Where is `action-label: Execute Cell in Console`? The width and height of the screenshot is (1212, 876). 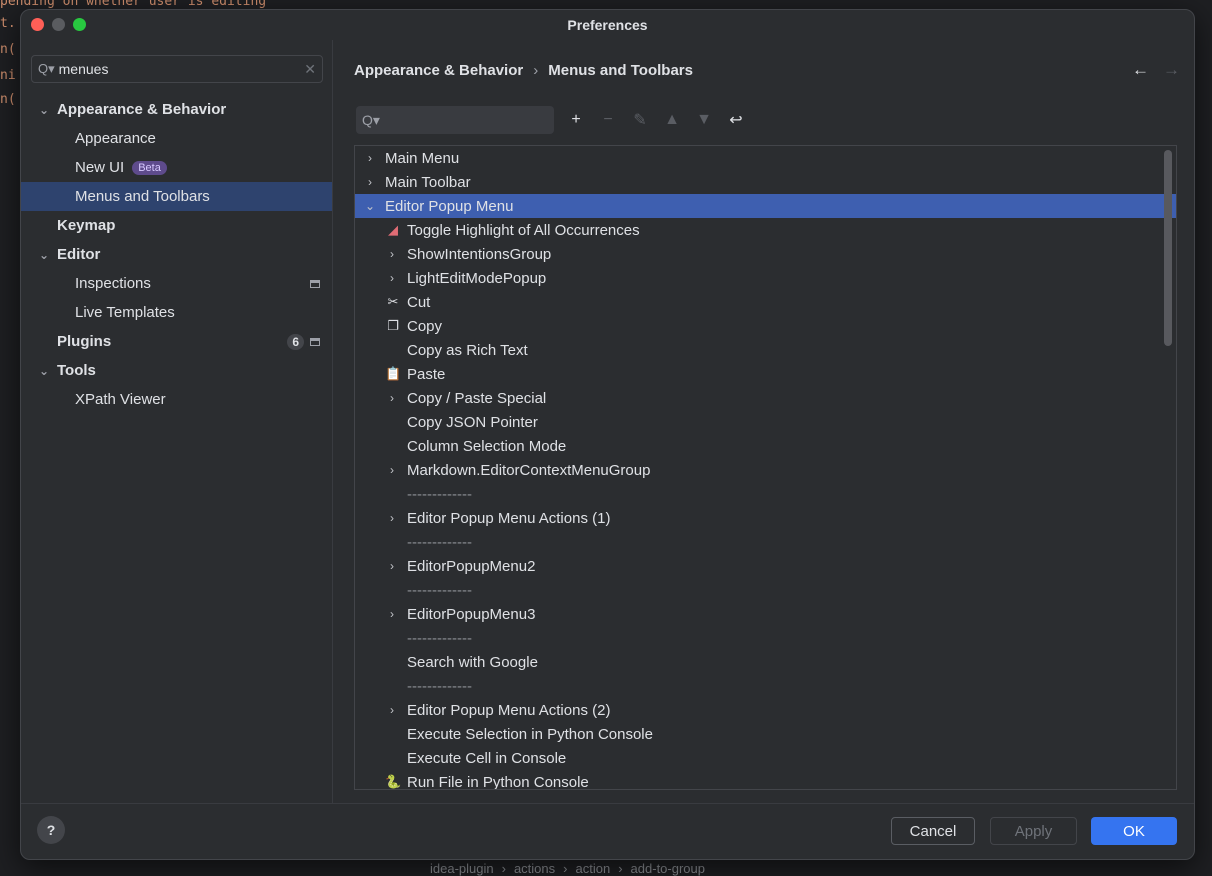
action-label: Execute Cell in Console is located at coordinates (487, 758).